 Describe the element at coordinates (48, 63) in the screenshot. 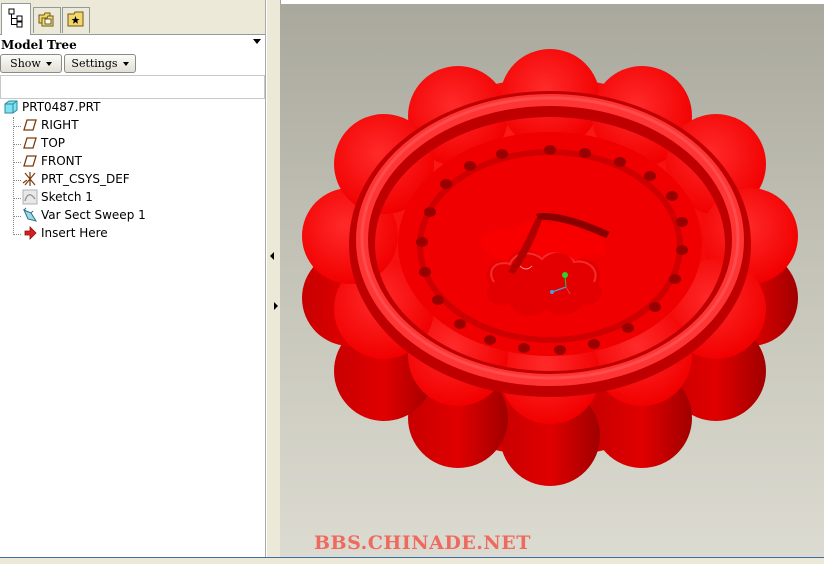

I see `show-dropdown-icon` at that location.